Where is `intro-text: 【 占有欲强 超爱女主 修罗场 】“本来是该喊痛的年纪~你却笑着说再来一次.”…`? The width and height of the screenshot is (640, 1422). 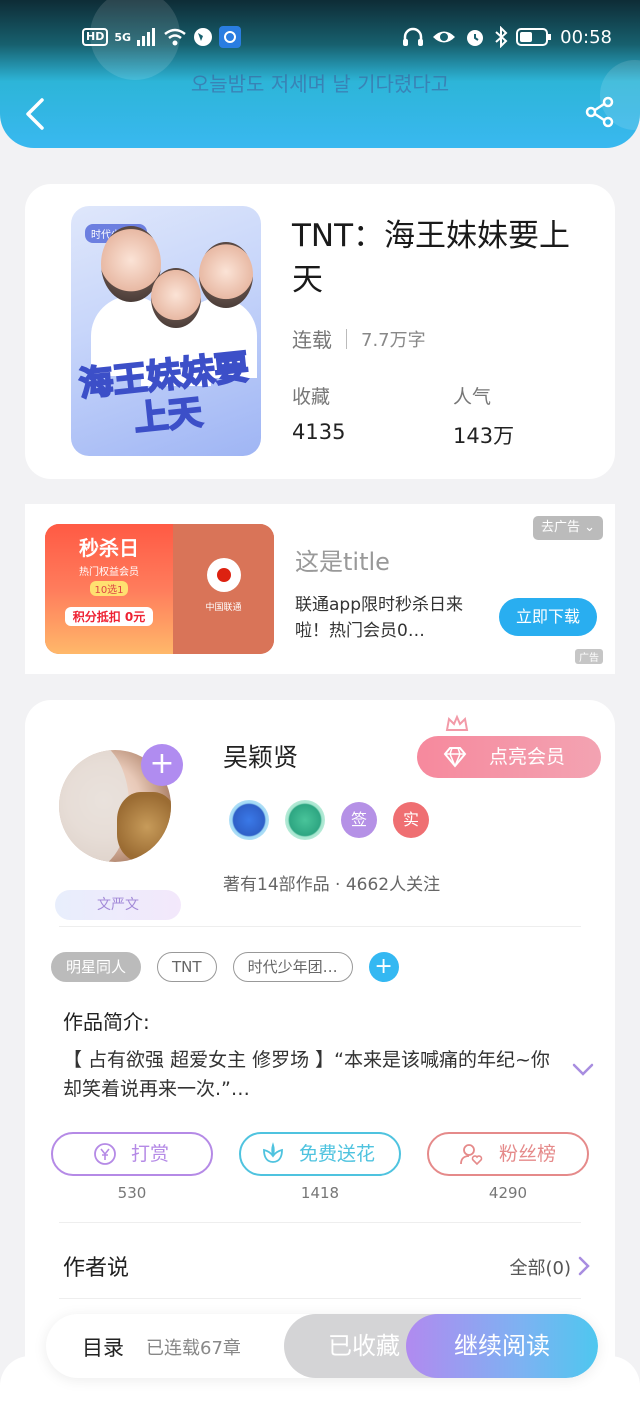
intro-text: 【 占有欲强 超爱女主 修罗场 】“本来是该喊痛的年纪~你却笑着说再来一次.”… is located at coordinates (313, 1075).